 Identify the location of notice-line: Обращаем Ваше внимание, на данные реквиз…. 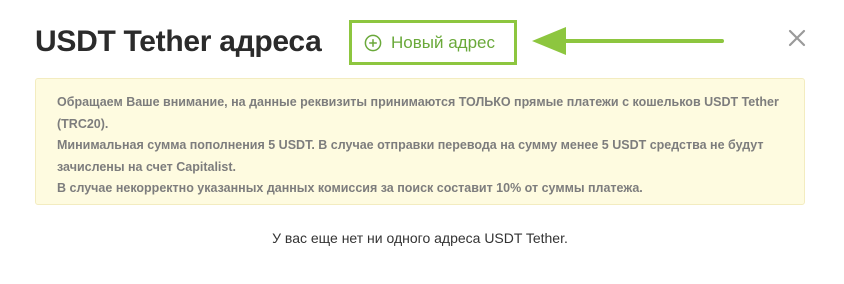
(418, 113).